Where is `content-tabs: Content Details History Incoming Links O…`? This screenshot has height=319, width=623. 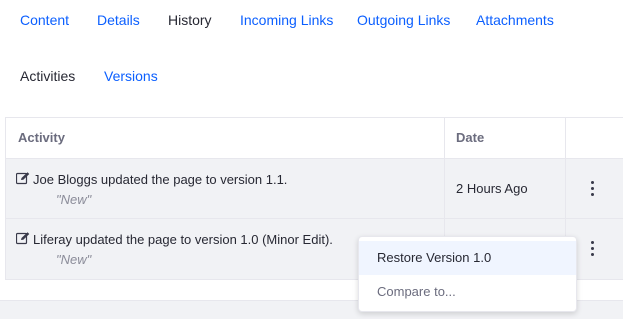
content-tabs: Content Details History Incoming Links O… is located at coordinates (311, 20).